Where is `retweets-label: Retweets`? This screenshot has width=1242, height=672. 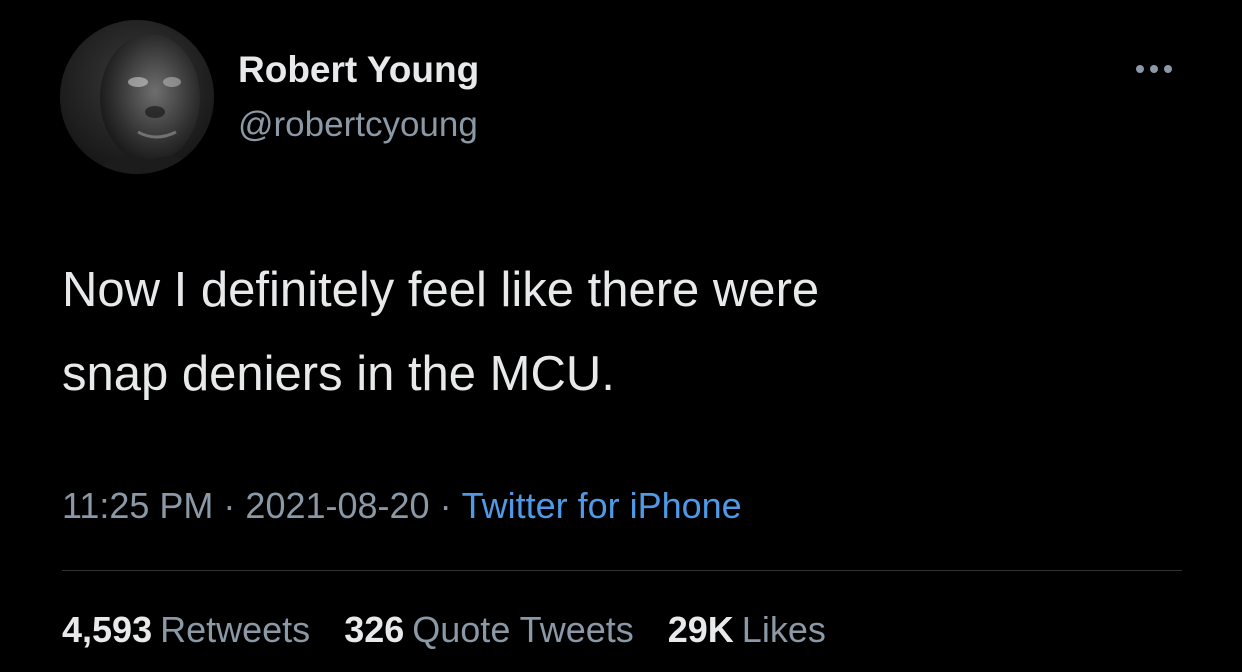 retweets-label: Retweets is located at coordinates (235, 629).